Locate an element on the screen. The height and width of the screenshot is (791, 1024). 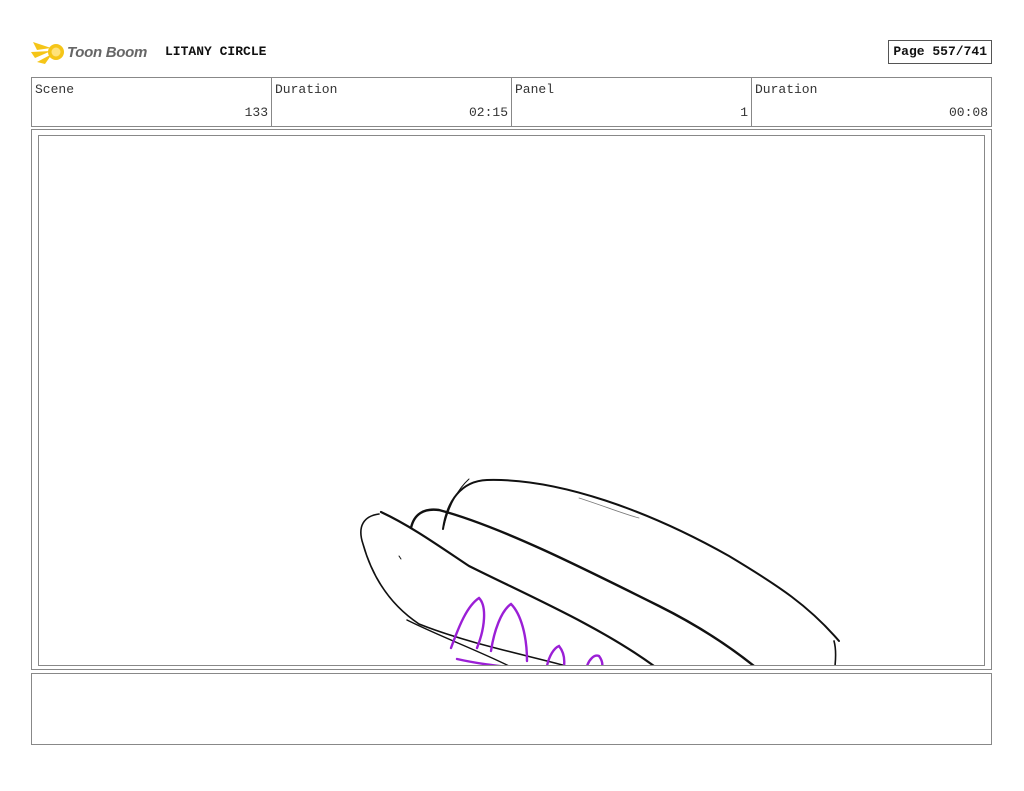
panel-duration-value: 00:08 is located at coordinates (968, 112).